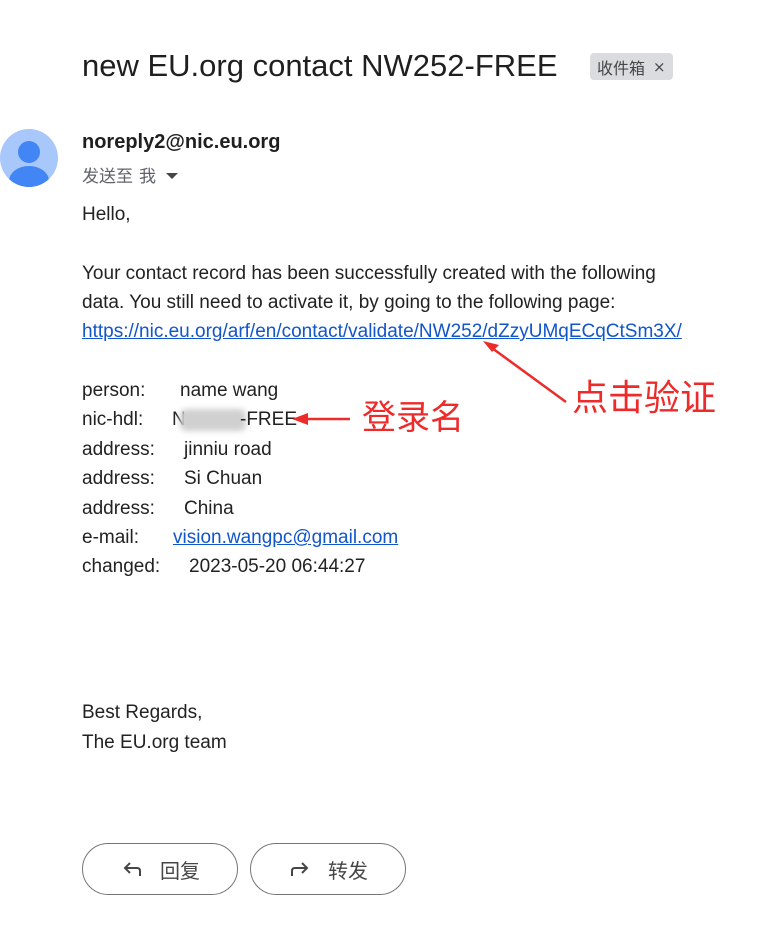 The height and width of the screenshot is (925, 759). What do you see at coordinates (300, 869) in the screenshot?
I see `forward-icon` at bounding box center [300, 869].